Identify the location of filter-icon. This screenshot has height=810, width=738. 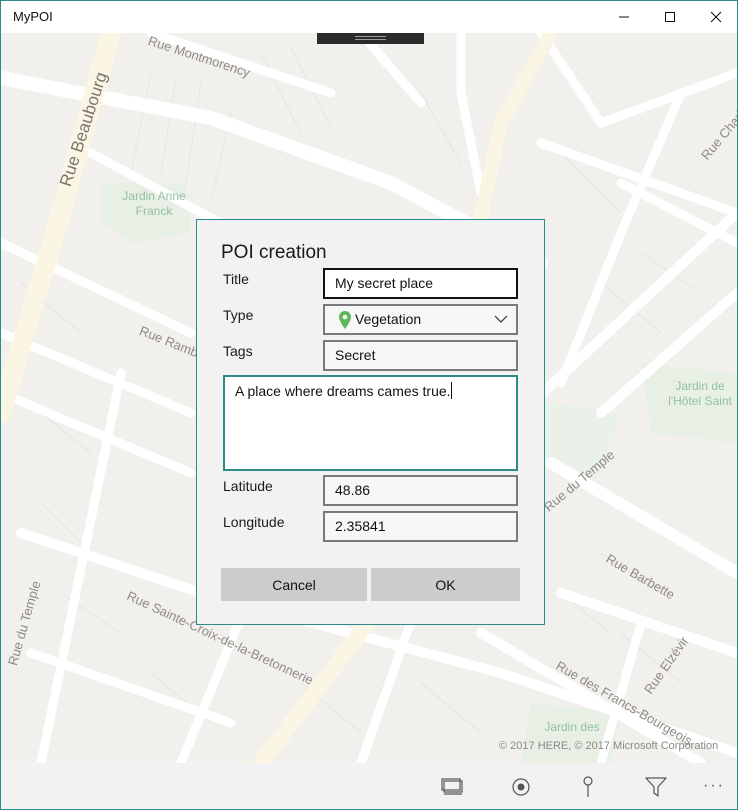
(656, 787).